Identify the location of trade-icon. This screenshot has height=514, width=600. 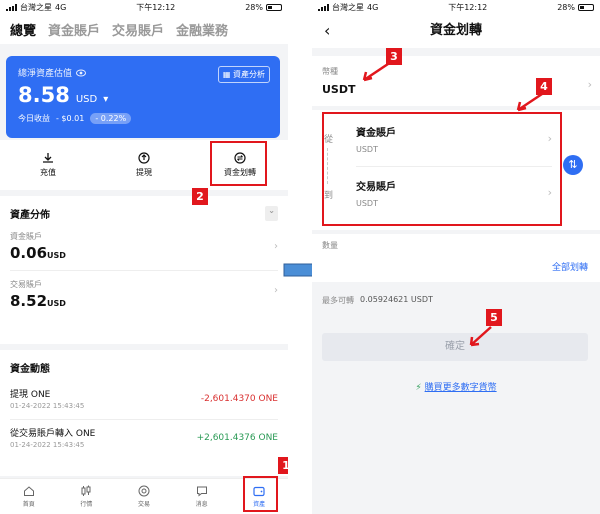
(144, 491).